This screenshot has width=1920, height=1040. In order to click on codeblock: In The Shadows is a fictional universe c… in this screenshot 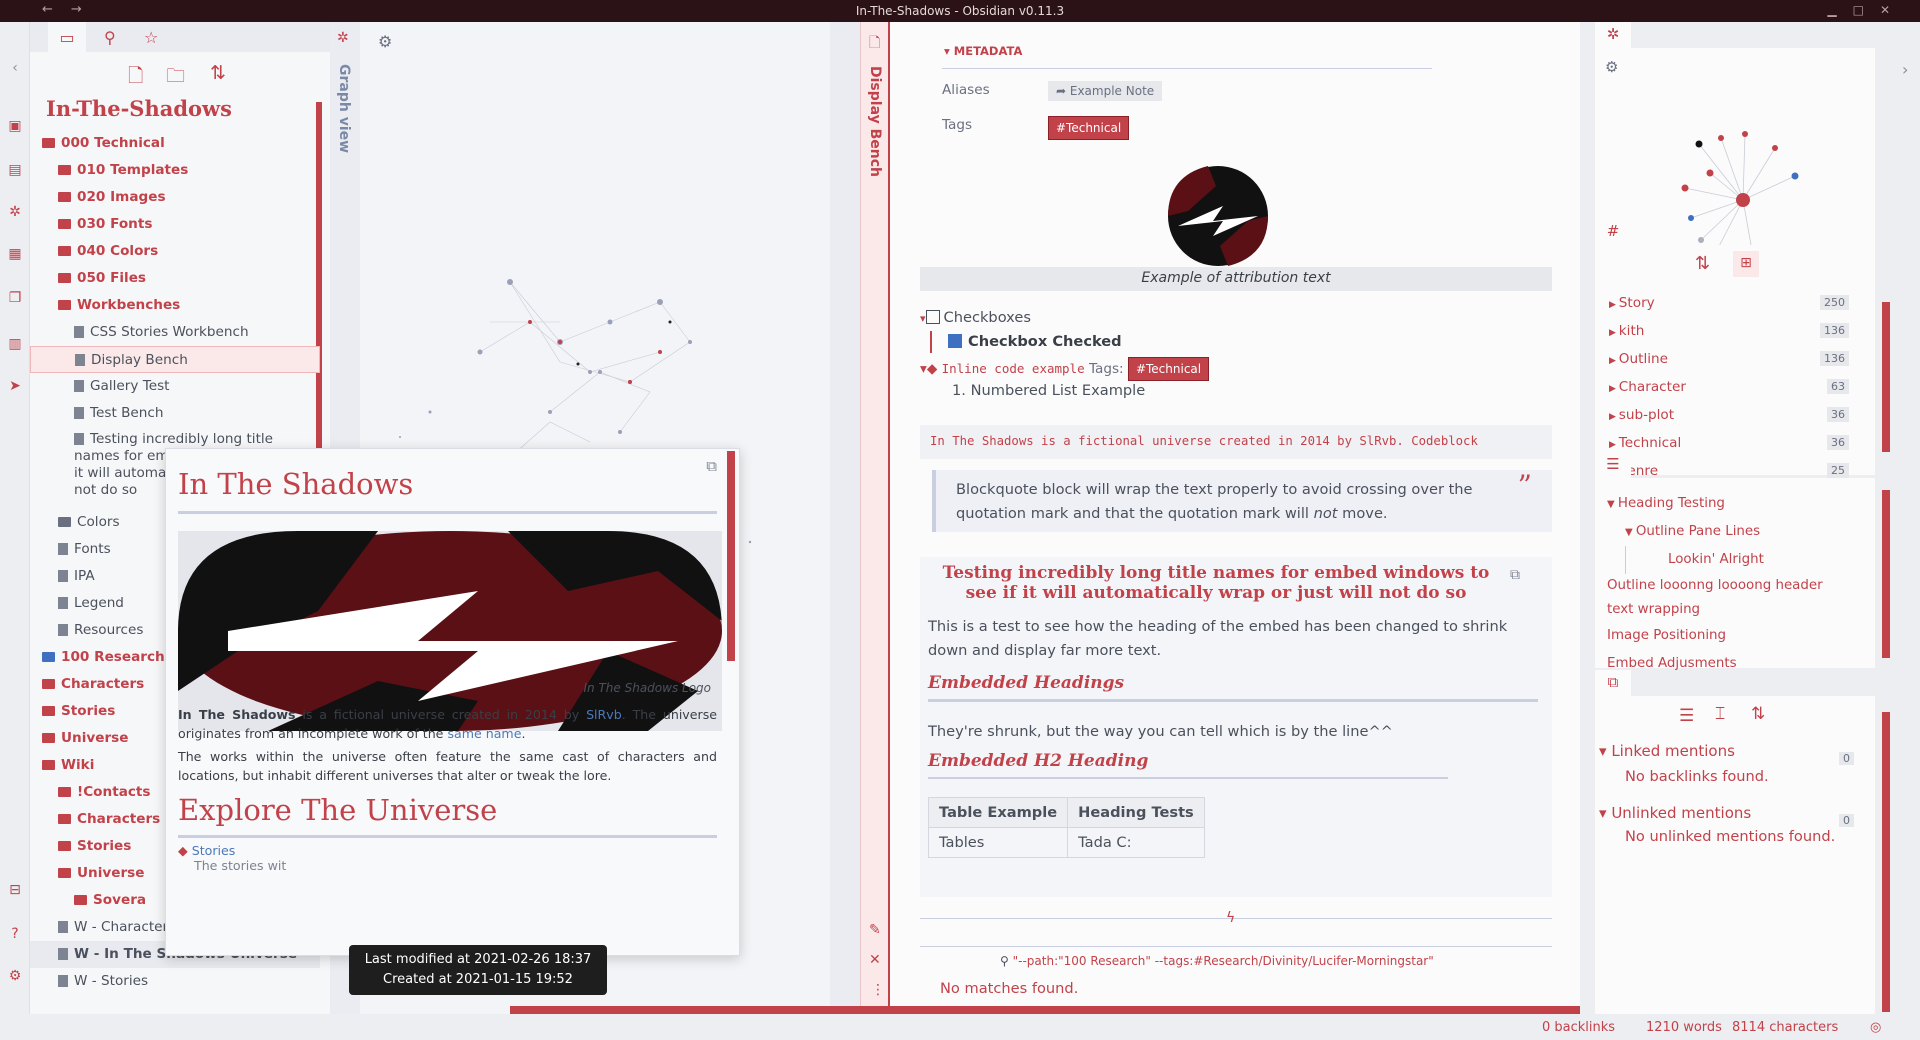, I will do `click(1236, 442)`.